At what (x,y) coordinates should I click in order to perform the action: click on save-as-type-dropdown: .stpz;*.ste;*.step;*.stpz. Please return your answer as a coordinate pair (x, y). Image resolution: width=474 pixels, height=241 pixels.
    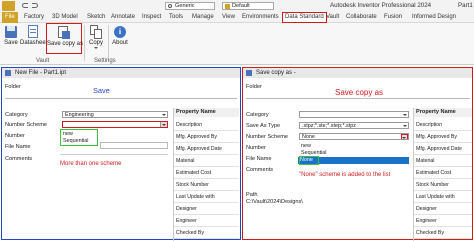
    Looking at the image, I should click on (354, 125).